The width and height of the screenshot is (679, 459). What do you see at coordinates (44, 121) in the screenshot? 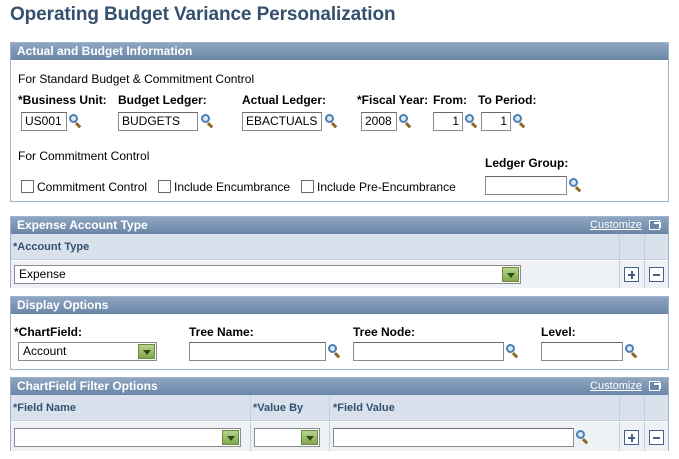
I see `business-unit-input: US001` at bounding box center [44, 121].